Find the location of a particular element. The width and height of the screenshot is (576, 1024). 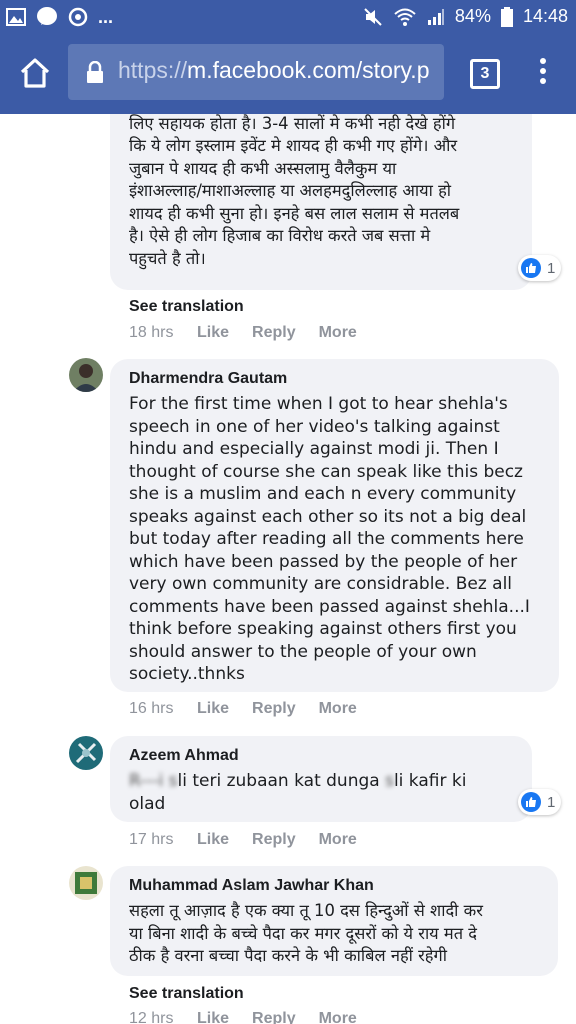

commenter-name: Dharmendra Gautam is located at coordinates (208, 379).